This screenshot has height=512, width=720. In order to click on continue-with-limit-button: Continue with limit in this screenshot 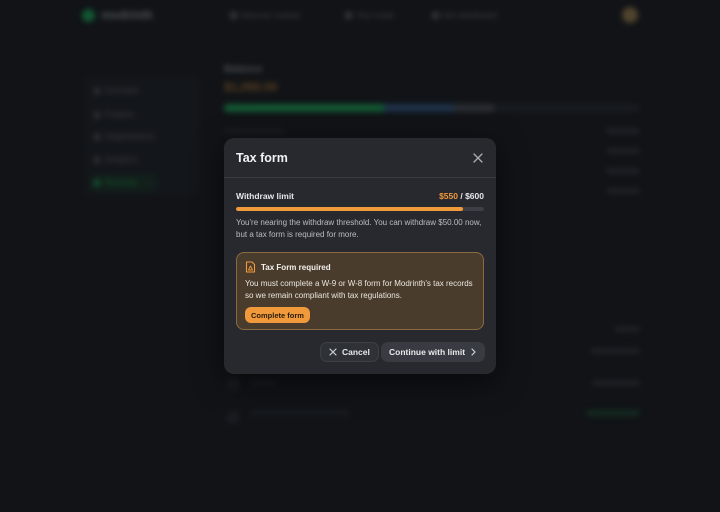, I will do `click(433, 352)`.